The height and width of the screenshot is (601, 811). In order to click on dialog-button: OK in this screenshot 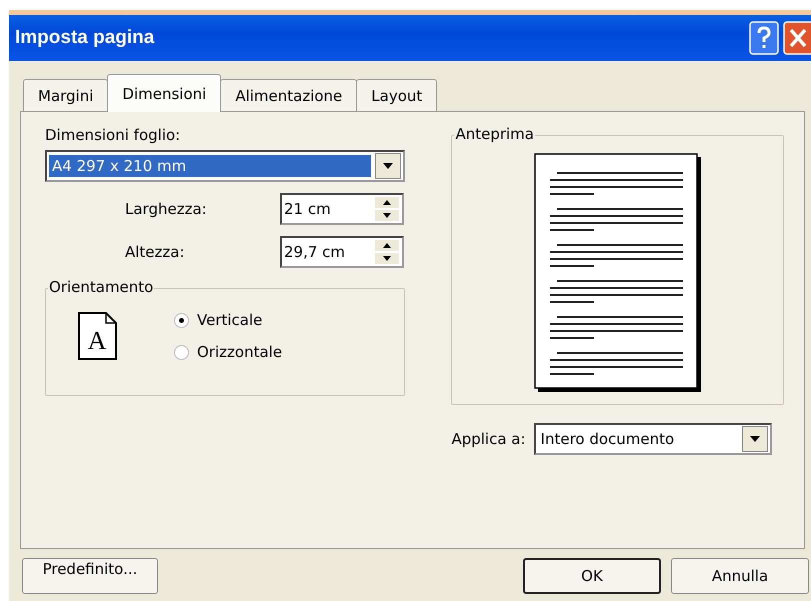, I will do `click(592, 576)`.